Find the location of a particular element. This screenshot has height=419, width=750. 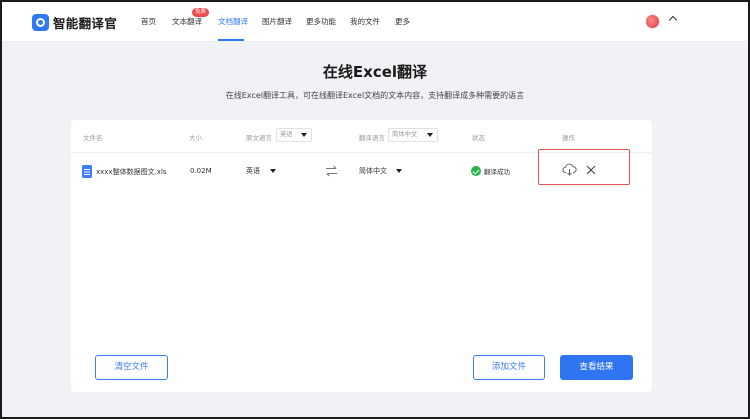

header-target-lang-value: 简体中文 is located at coordinates (405, 134).